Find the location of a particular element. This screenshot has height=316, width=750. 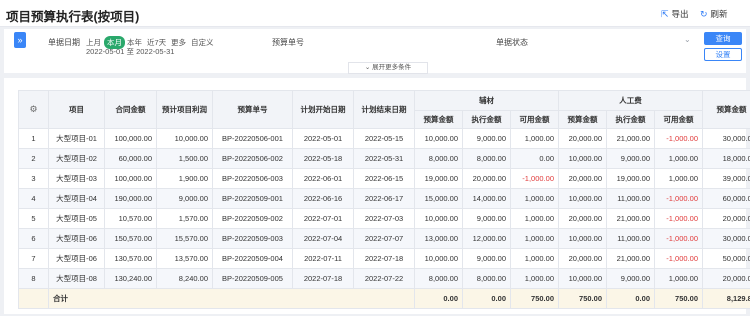

cell-start: 2022-05-01 is located at coordinates (323, 138).